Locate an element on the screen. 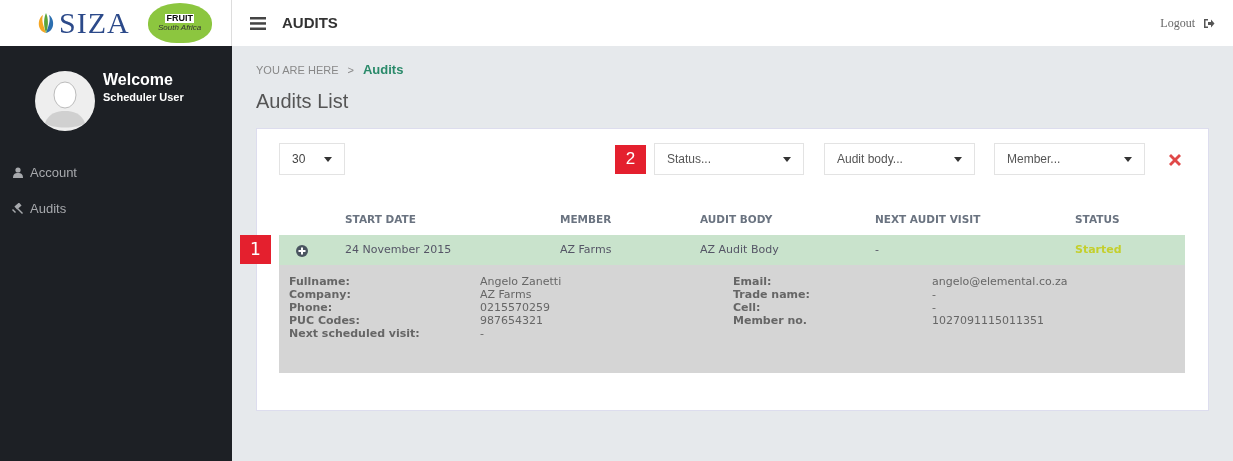  page-title: Audits List is located at coordinates (303, 101).